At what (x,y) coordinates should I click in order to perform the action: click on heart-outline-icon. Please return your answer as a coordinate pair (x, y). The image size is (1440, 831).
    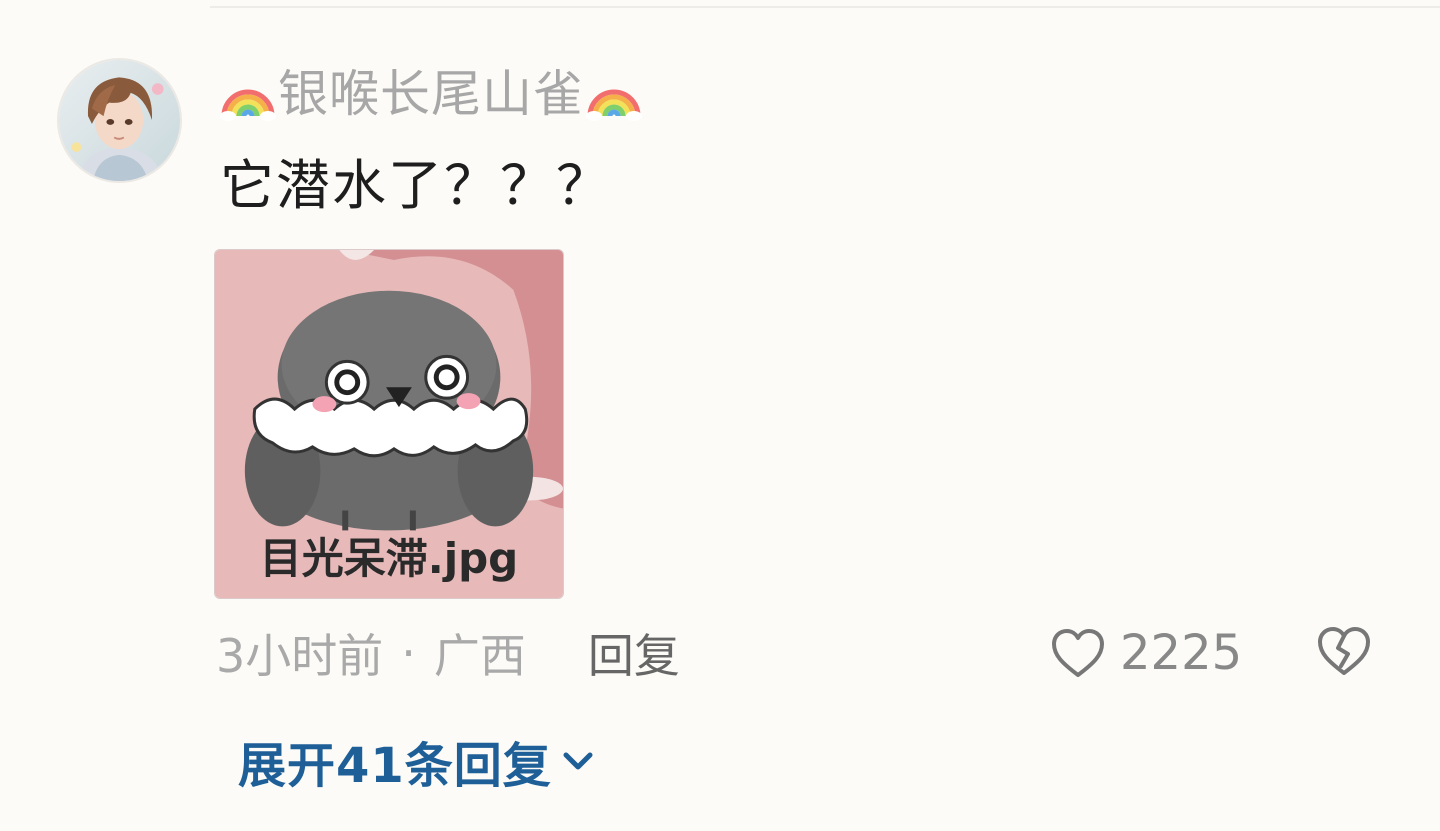
    Looking at the image, I should click on (1078, 653).